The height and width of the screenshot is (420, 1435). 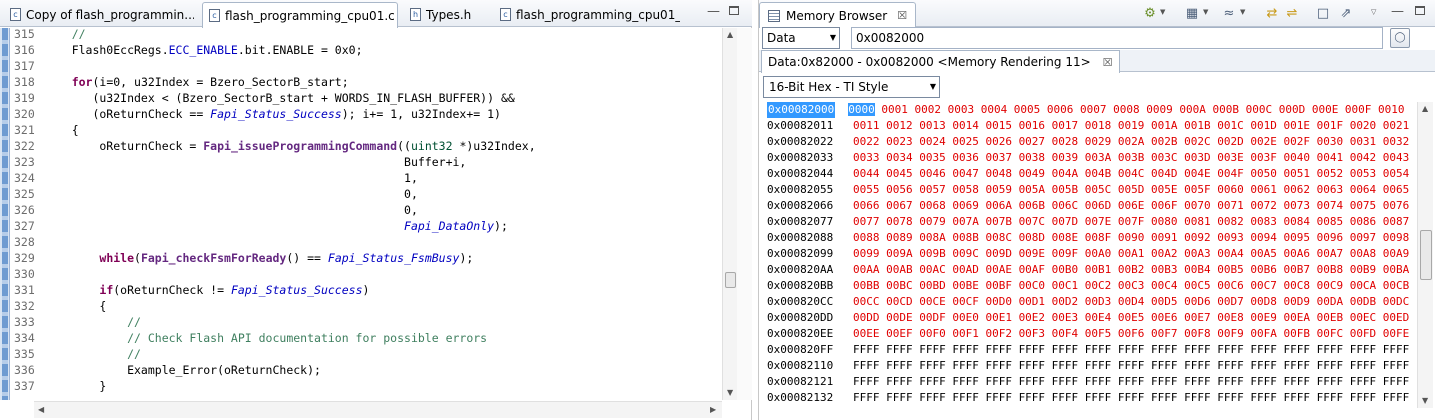 What do you see at coordinates (300, 15) in the screenshot?
I see `tab-flash-programming-cpu01-c: c flash_programming_cpu01.c ☒` at bounding box center [300, 15].